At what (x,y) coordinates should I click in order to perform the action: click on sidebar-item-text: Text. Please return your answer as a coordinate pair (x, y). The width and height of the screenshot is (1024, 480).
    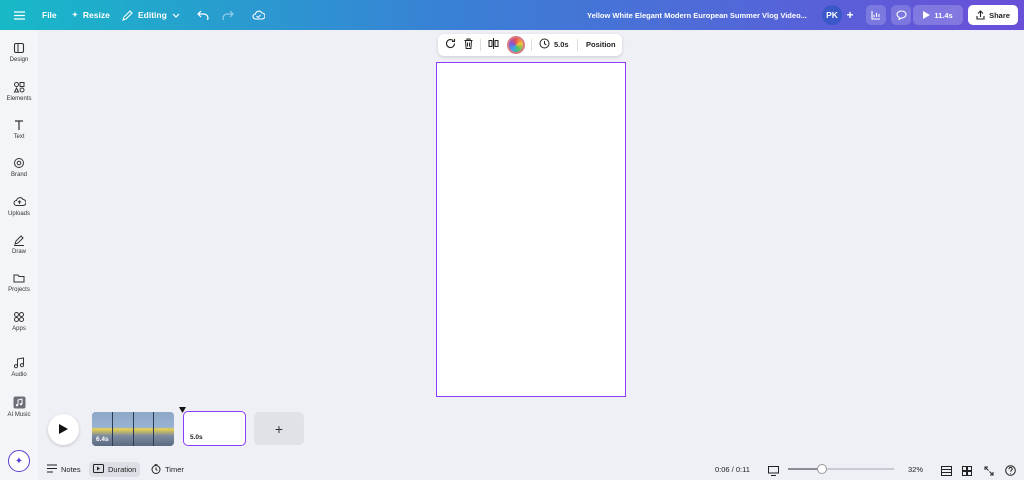
    Looking at the image, I should click on (19, 137).